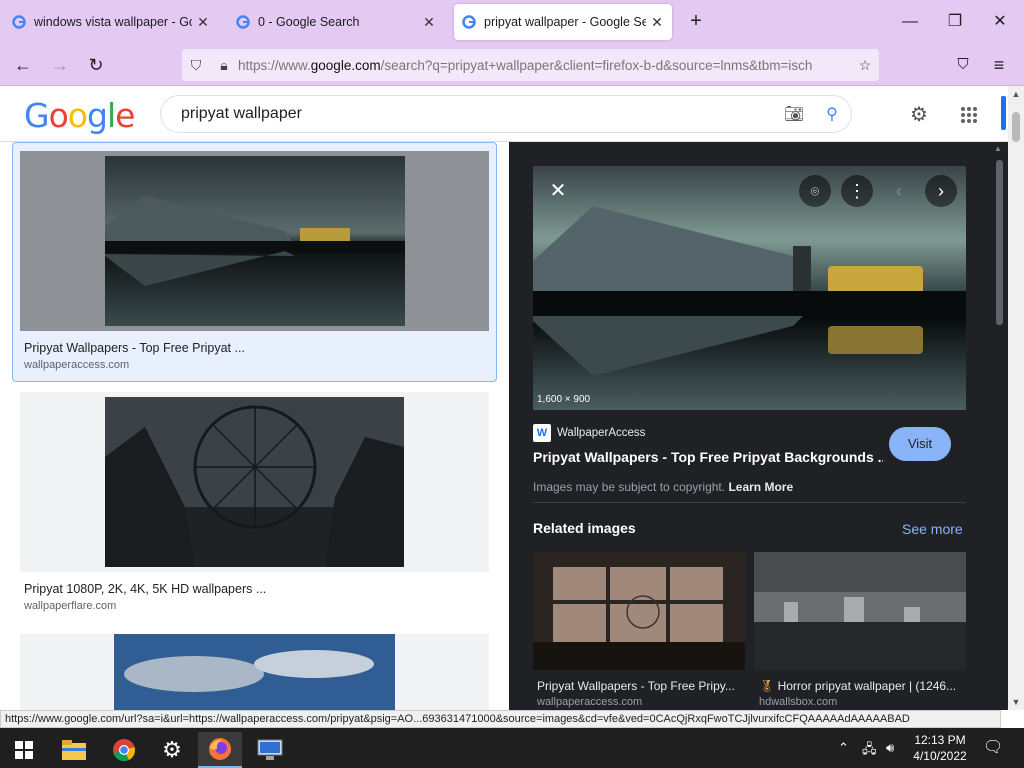  What do you see at coordinates (1003, 113) in the screenshot?
I see `account-button-edge` at bounding box center [1003, 113].